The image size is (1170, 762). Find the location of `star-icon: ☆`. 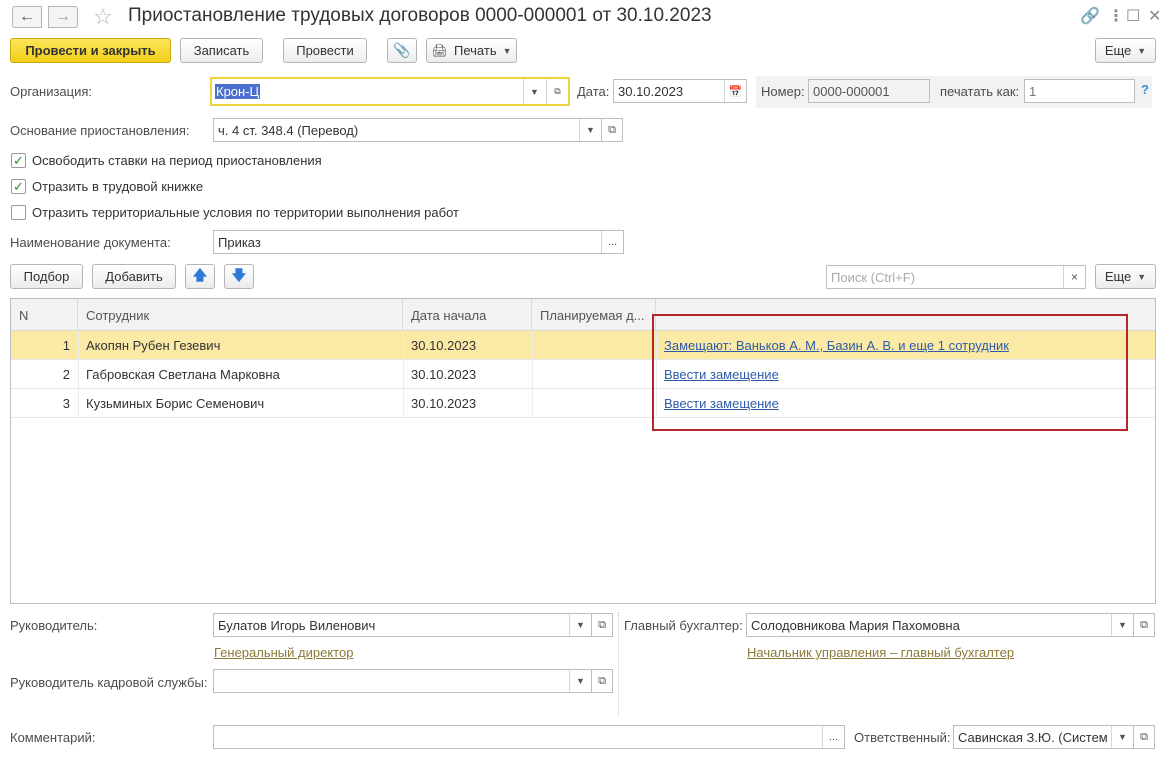

star-icon: ☆ is located at coordinates (103, 17).